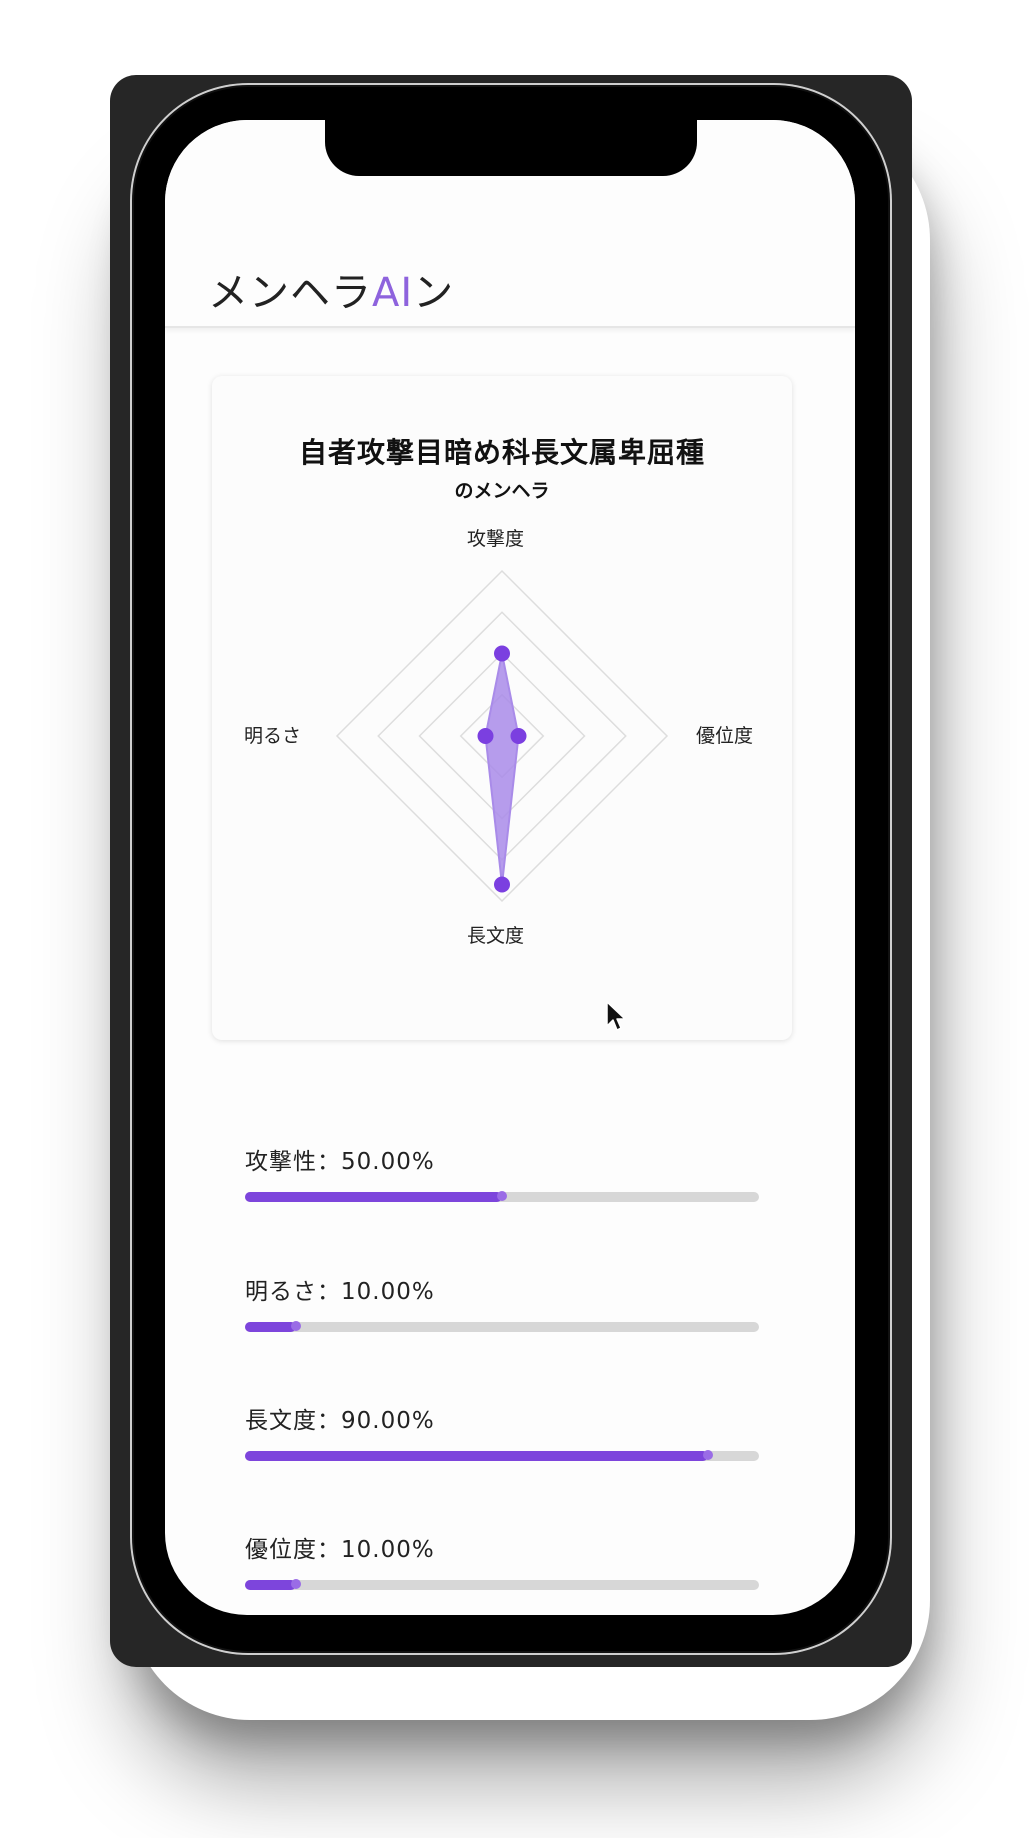 The image size is (1036, 1838). I want to click on stat-label: 優位度：10.00%, so click(340, 1550).